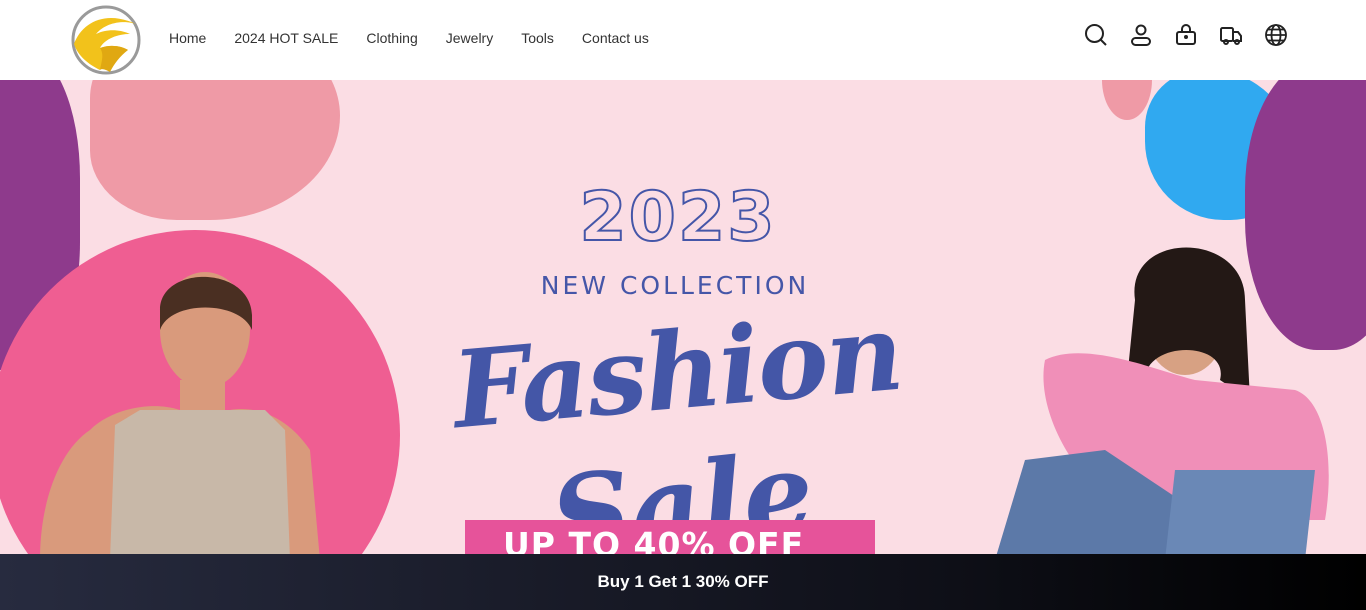 The image size is (1366, 610). I want to click on nav-clothing: Clothing, so click(391, 38).